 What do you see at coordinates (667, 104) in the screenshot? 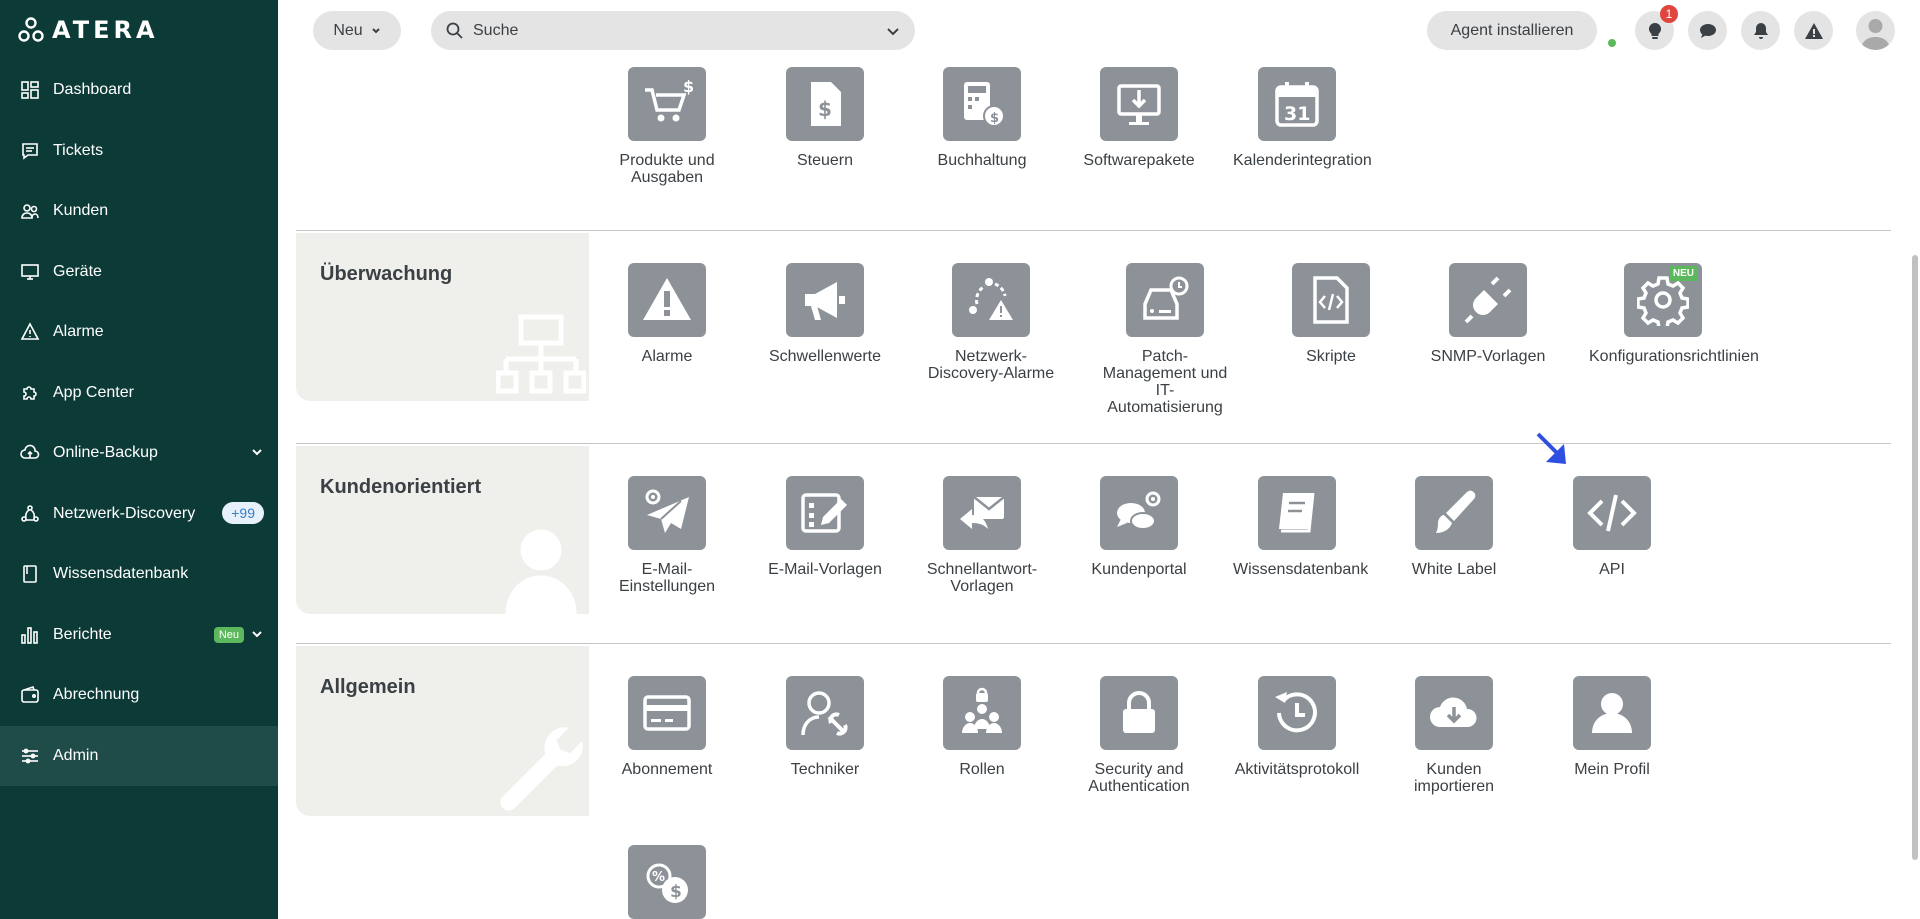
I see `cart-dollar-icon: $` at bounding box center [667, 104].